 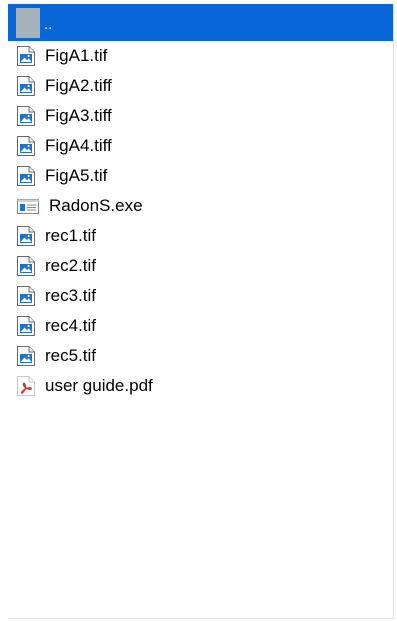 What do you see at coordinates (200, 22) in the screenshot?
I see `list-item-parent-directory: ..` at bounding box center [200, 22].